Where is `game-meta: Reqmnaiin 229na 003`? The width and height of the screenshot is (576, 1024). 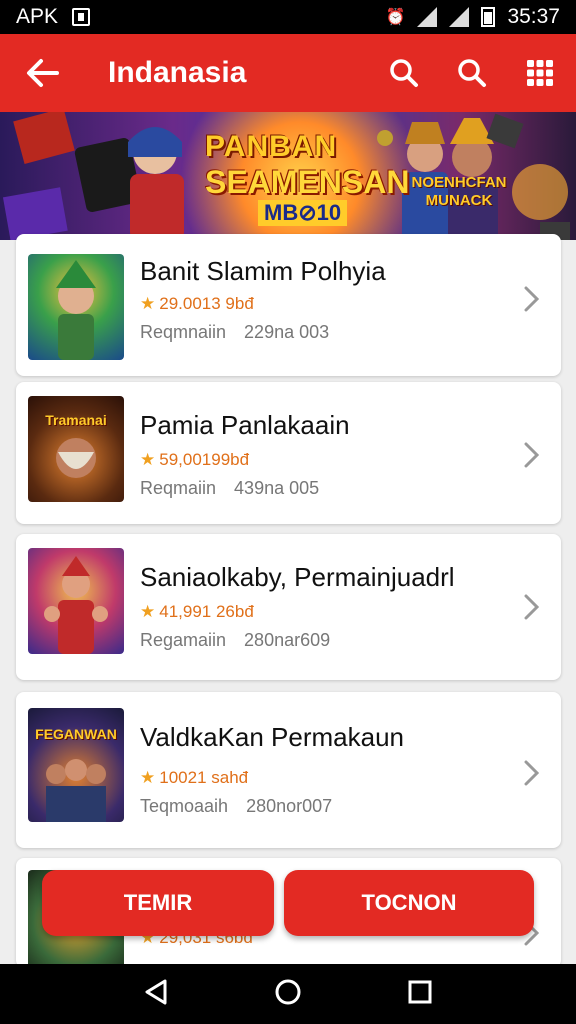 game-meta: Reqmnaiin 229na 003 is located at coordinates (235, 332).